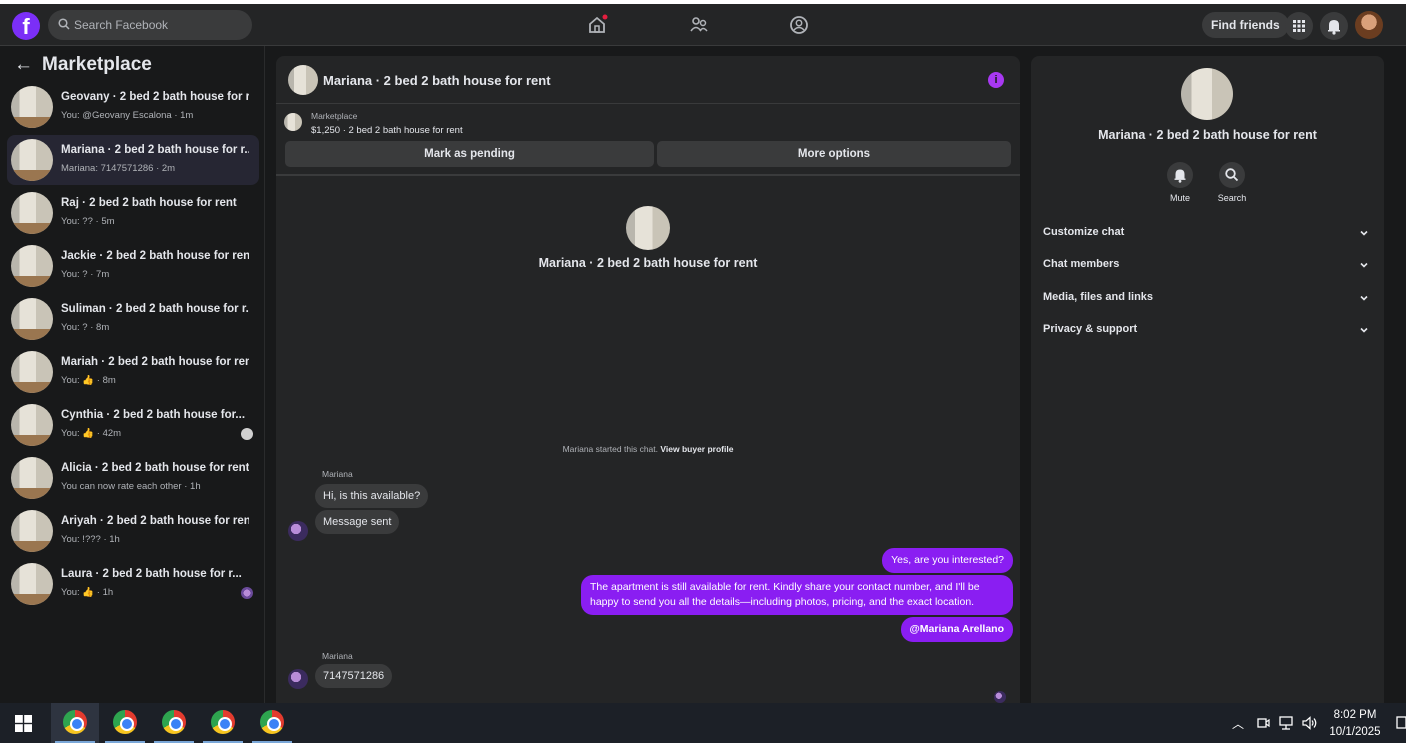  Describe the element at coordinates (97, 64) in the screenshot. I see `sidebar-title: Marketplace` at that location.